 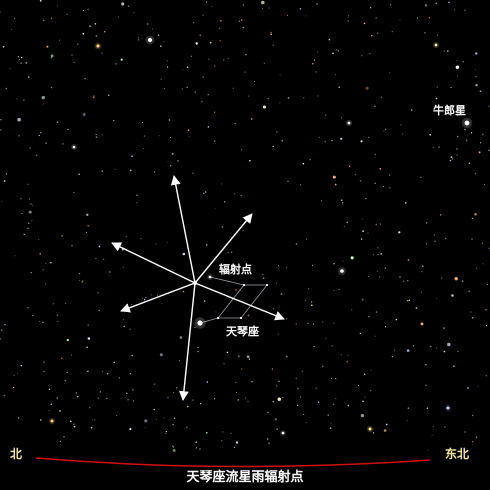 I want to click on radiant-point, so click(x=195, y=283).